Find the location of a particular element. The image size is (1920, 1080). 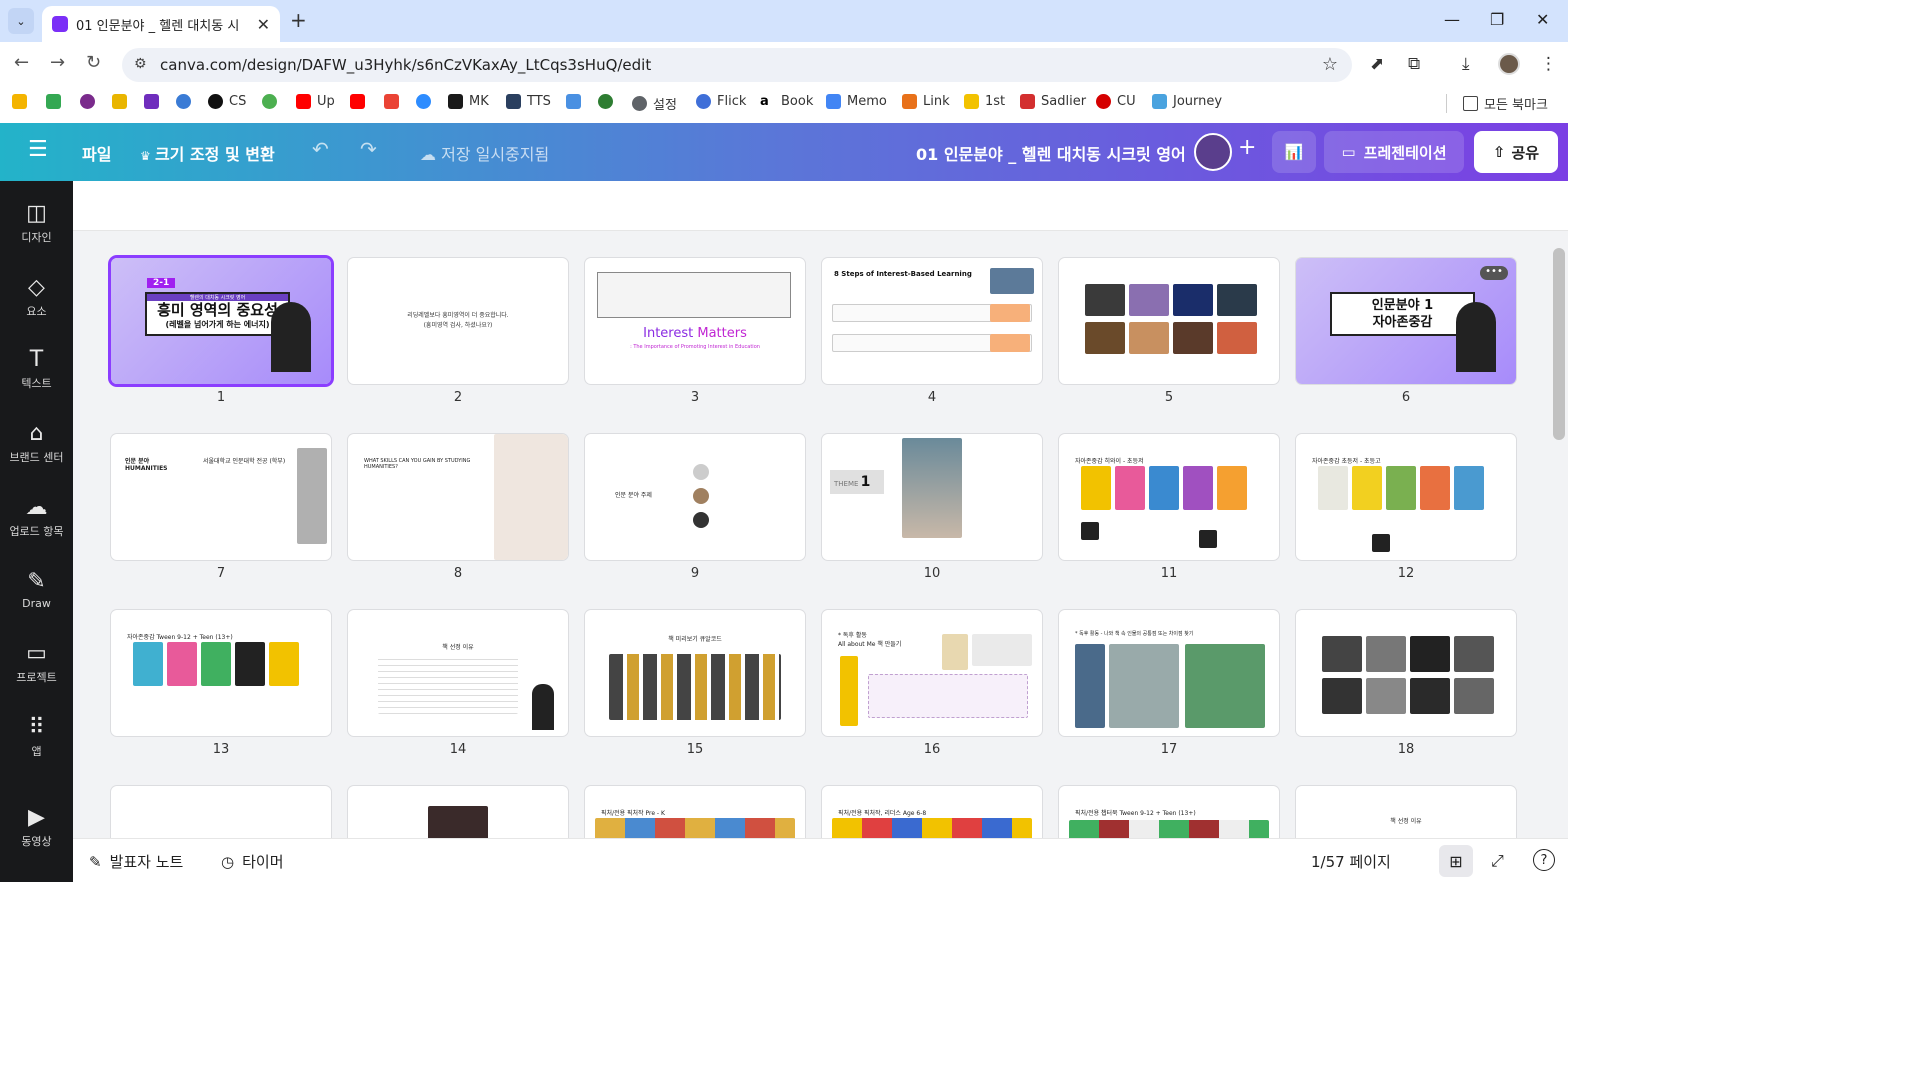

sidebar-item-text: T 텍스트 is located at coordinates (36, 369).